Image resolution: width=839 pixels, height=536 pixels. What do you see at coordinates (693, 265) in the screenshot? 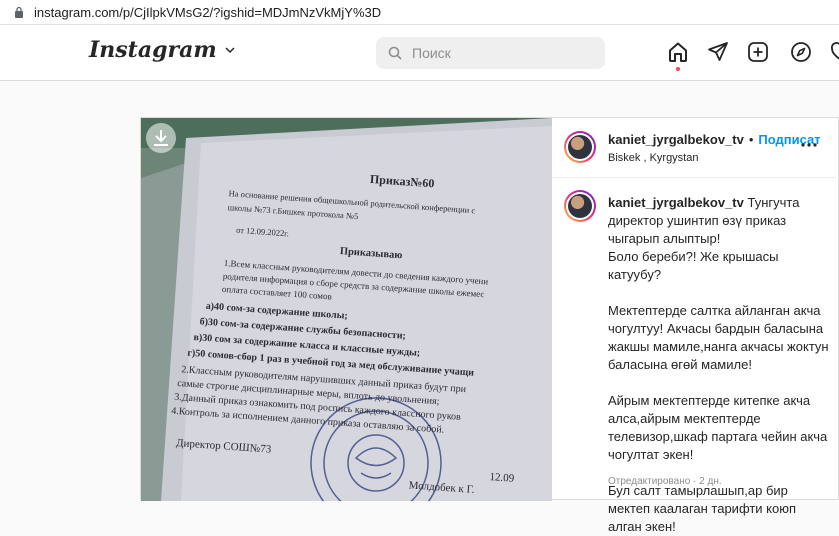
I see `caption-line: Боло береби?! Же крышасы катуубу?` at bounding box center [693, 265].